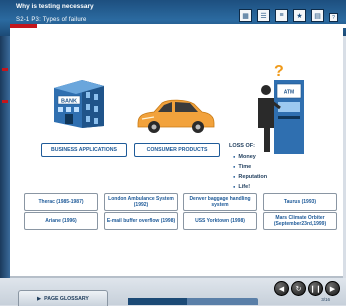 The height and width of the screenshot is (306, 346). Describe the element at coordinates (141, 202) in the screenshot. I see `case-london-ambulance: London Ambulance System (1992)` at that location.